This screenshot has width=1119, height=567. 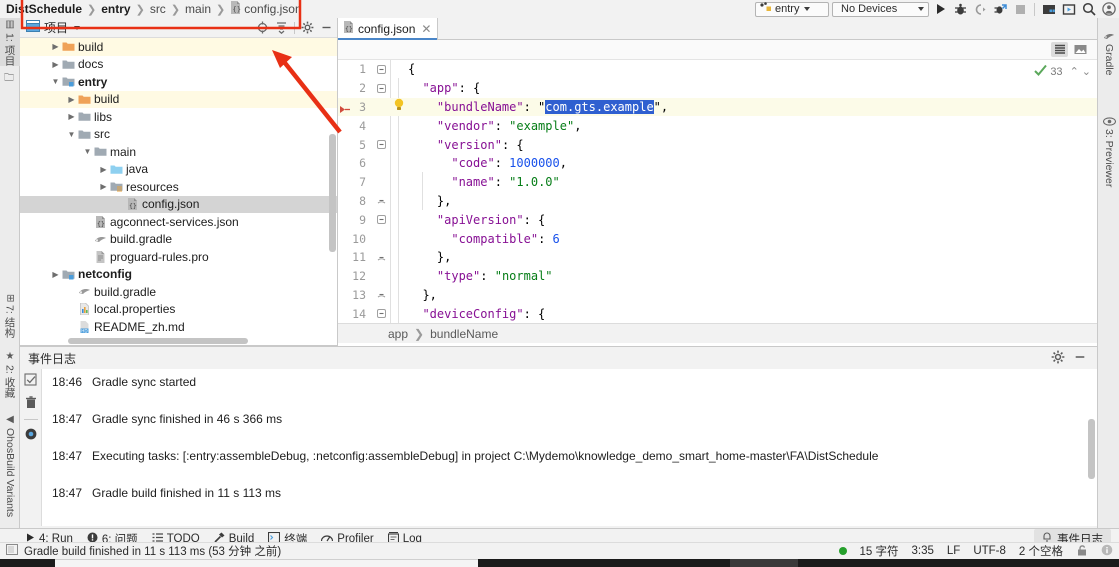 I want to click on annotation-arrow, so click(x=307, y=92).